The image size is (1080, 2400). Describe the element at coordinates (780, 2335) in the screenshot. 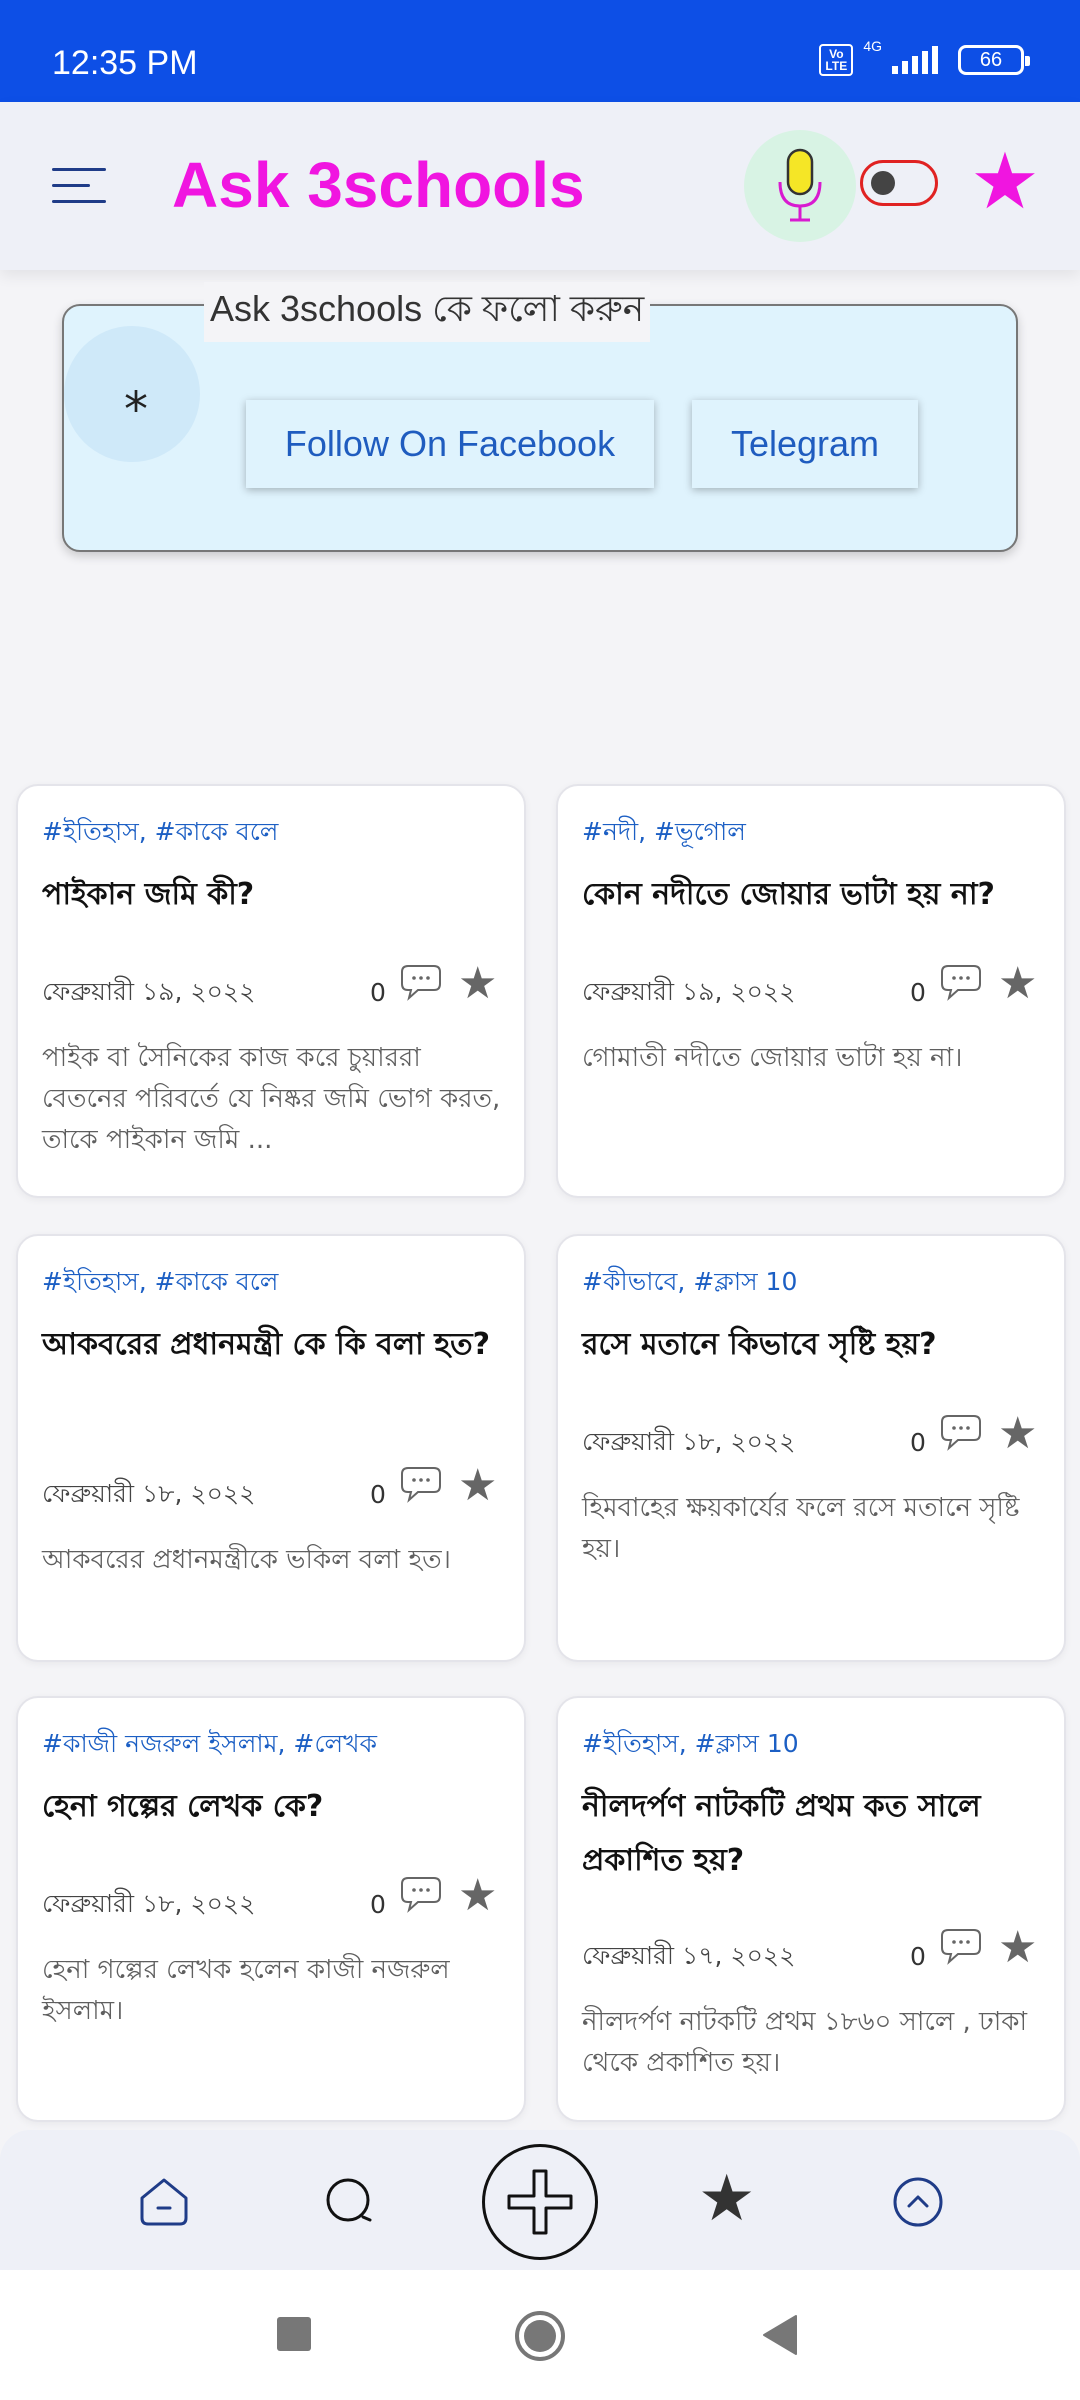

I see `back-icon` at that location.